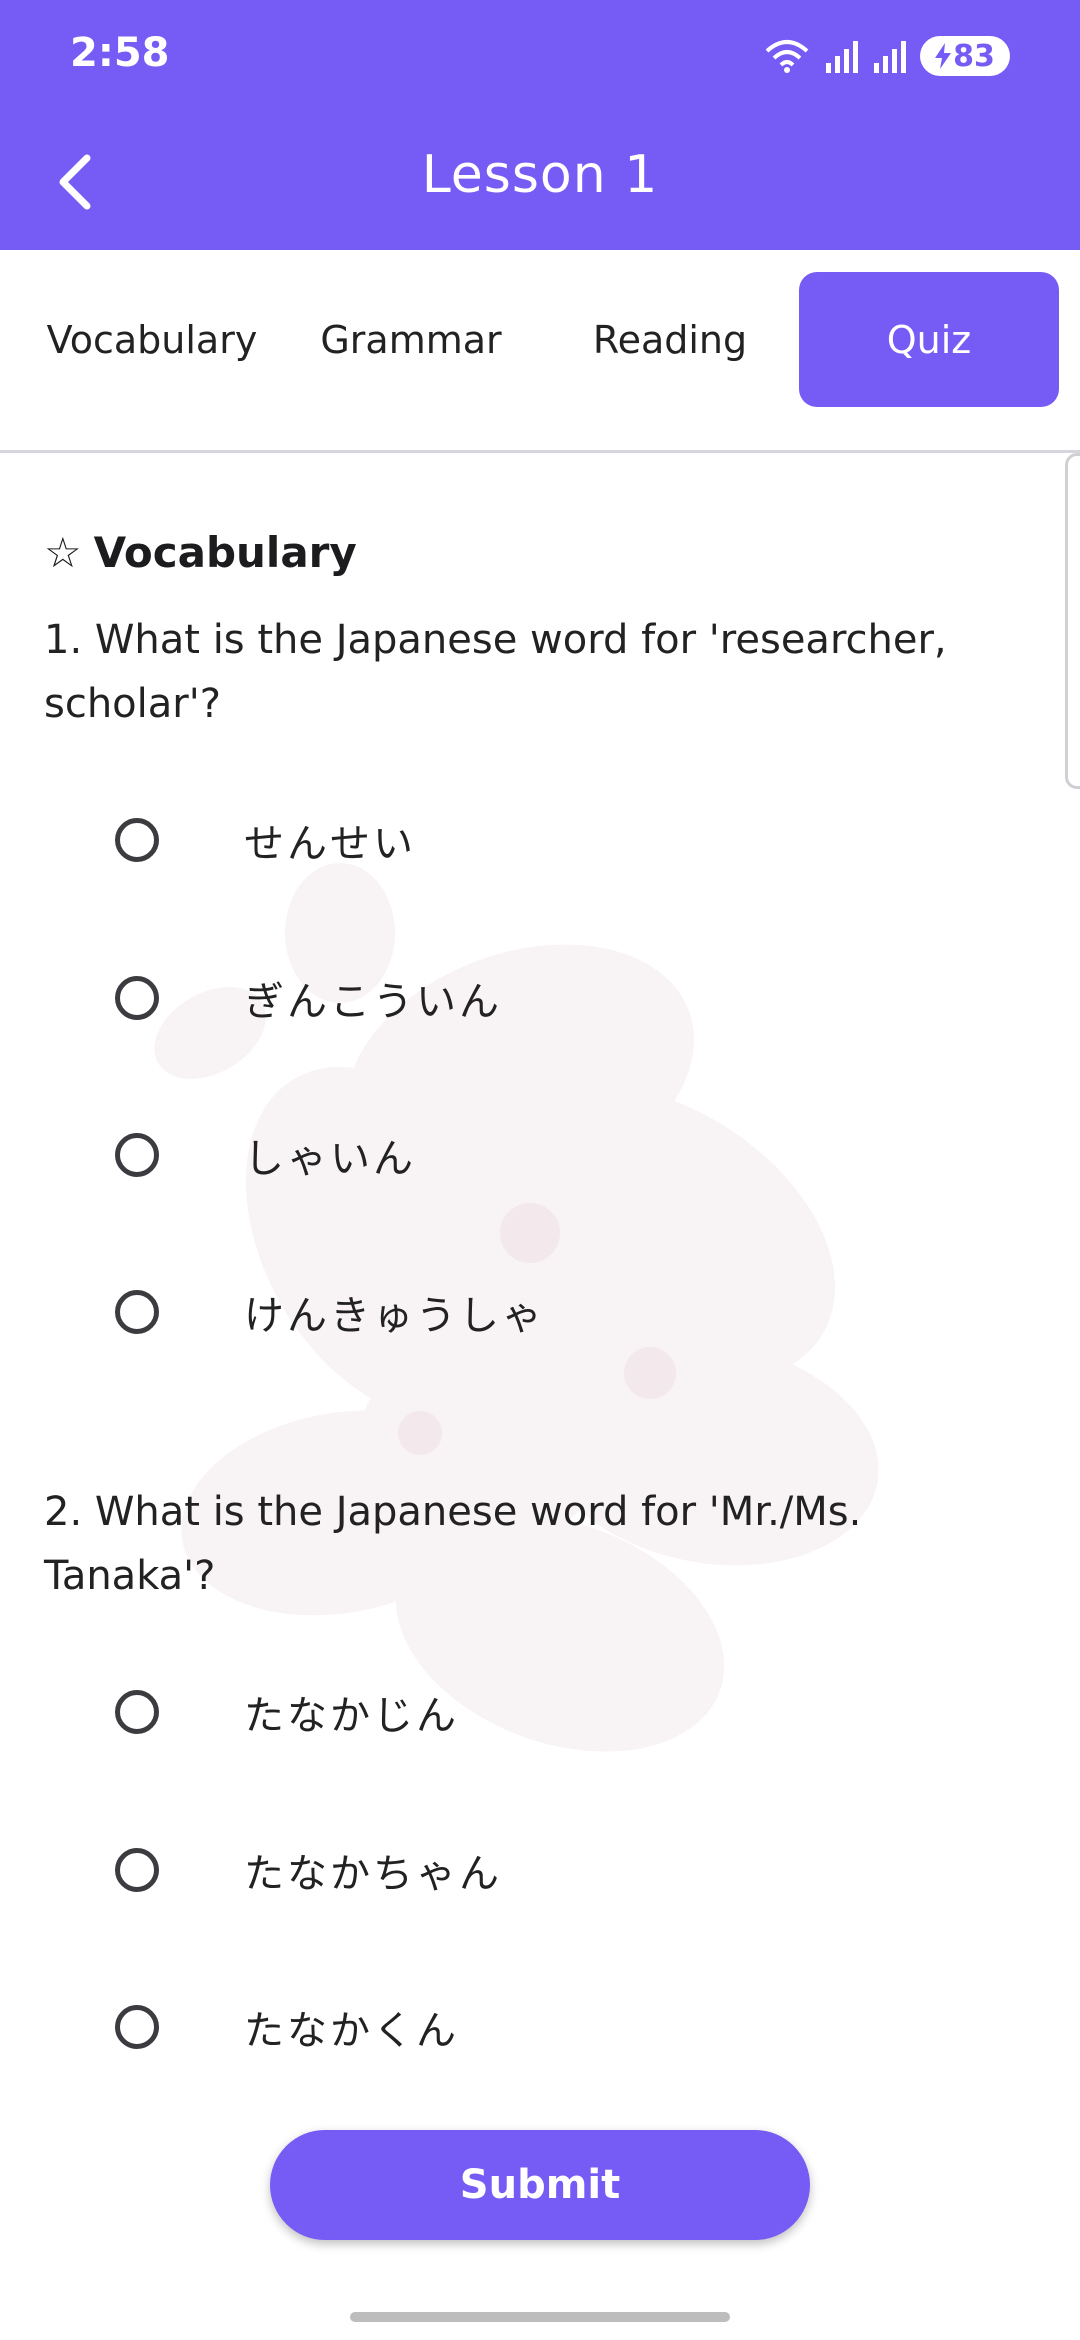 The width and height of the screenshot is (1080, 2340). I want to click on tab-bar: Vocabulary Grammar Reading Quiz, so click(540, 351).